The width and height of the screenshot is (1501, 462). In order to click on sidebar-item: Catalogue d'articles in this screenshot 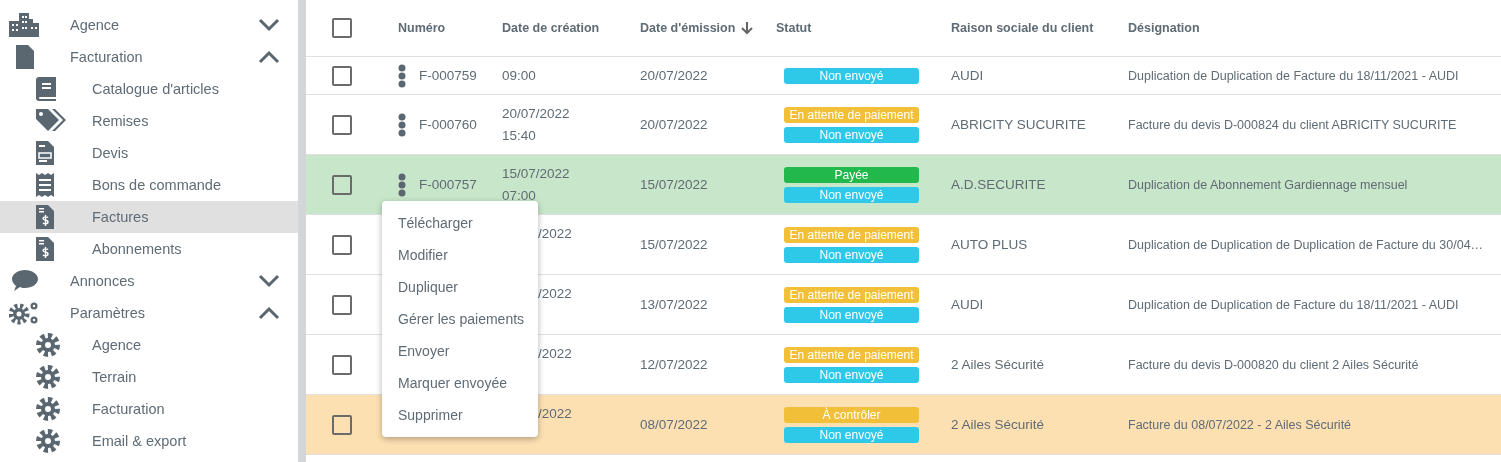, I will do `click(149, 89)`.